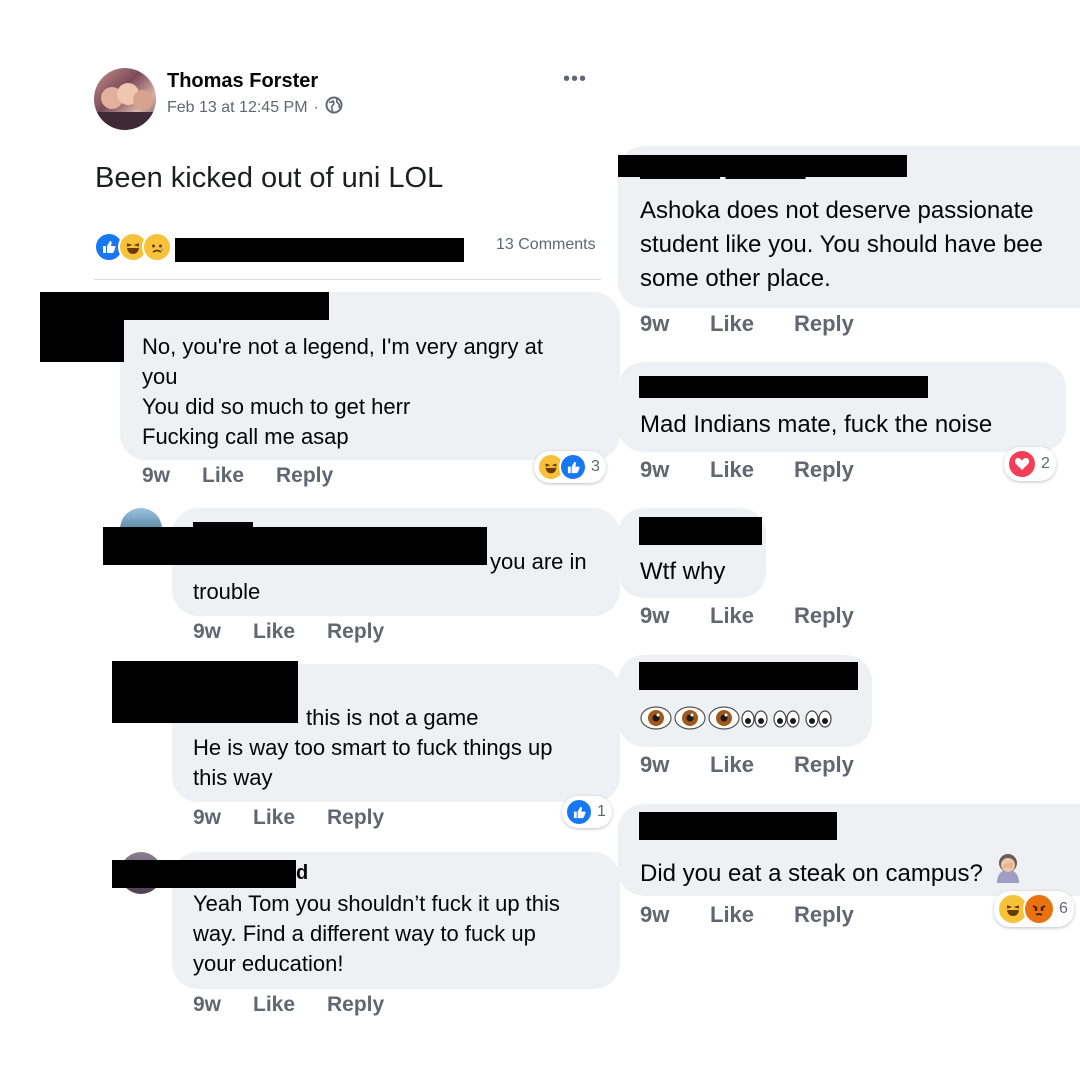 The image size is (1080, 1080). What do you see at coordinates (1008, 874) in the screenshot?
I see `facepalm-emoji-icon` at bounding box center [1008, 874].